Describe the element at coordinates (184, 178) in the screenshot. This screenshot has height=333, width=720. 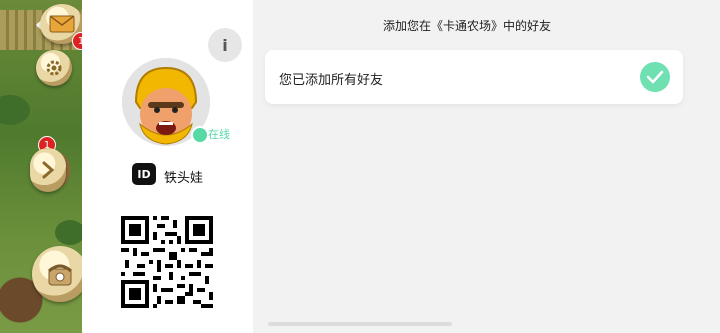
I see `username-label: 铁头娃` at that location.